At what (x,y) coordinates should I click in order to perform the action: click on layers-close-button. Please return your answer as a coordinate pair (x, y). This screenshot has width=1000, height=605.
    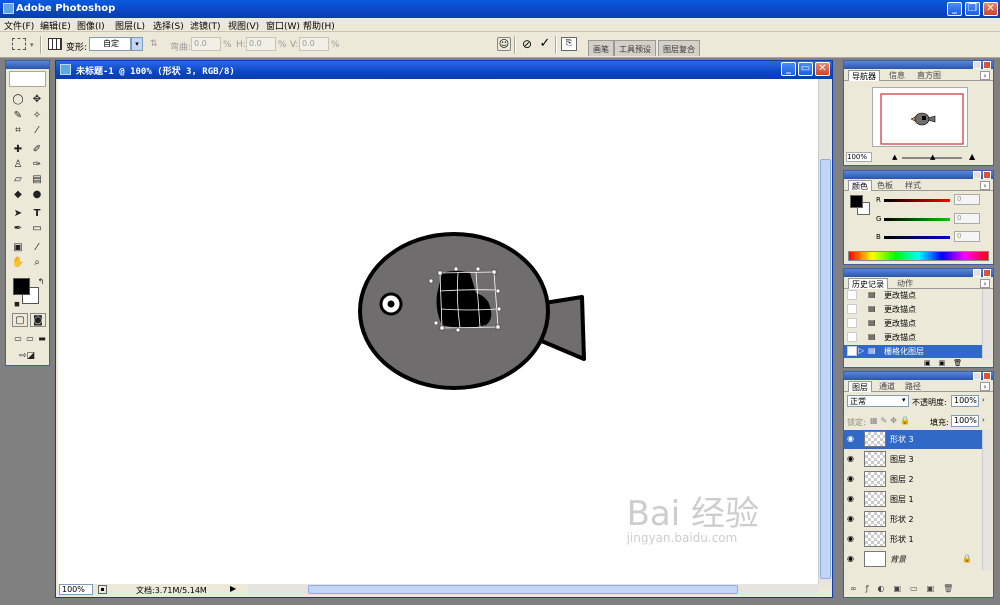
    Looking at the image, I should click on (987, 376).